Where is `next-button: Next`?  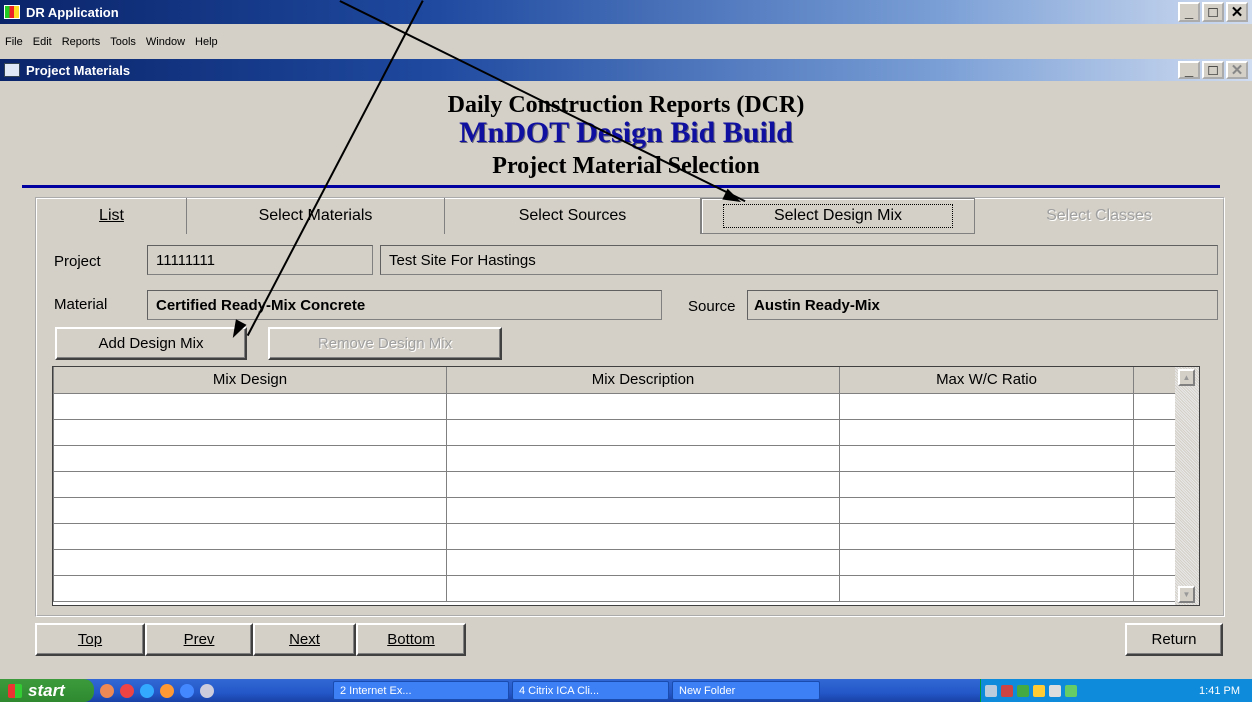 next-button: Next is located at coordinates (304, 639).